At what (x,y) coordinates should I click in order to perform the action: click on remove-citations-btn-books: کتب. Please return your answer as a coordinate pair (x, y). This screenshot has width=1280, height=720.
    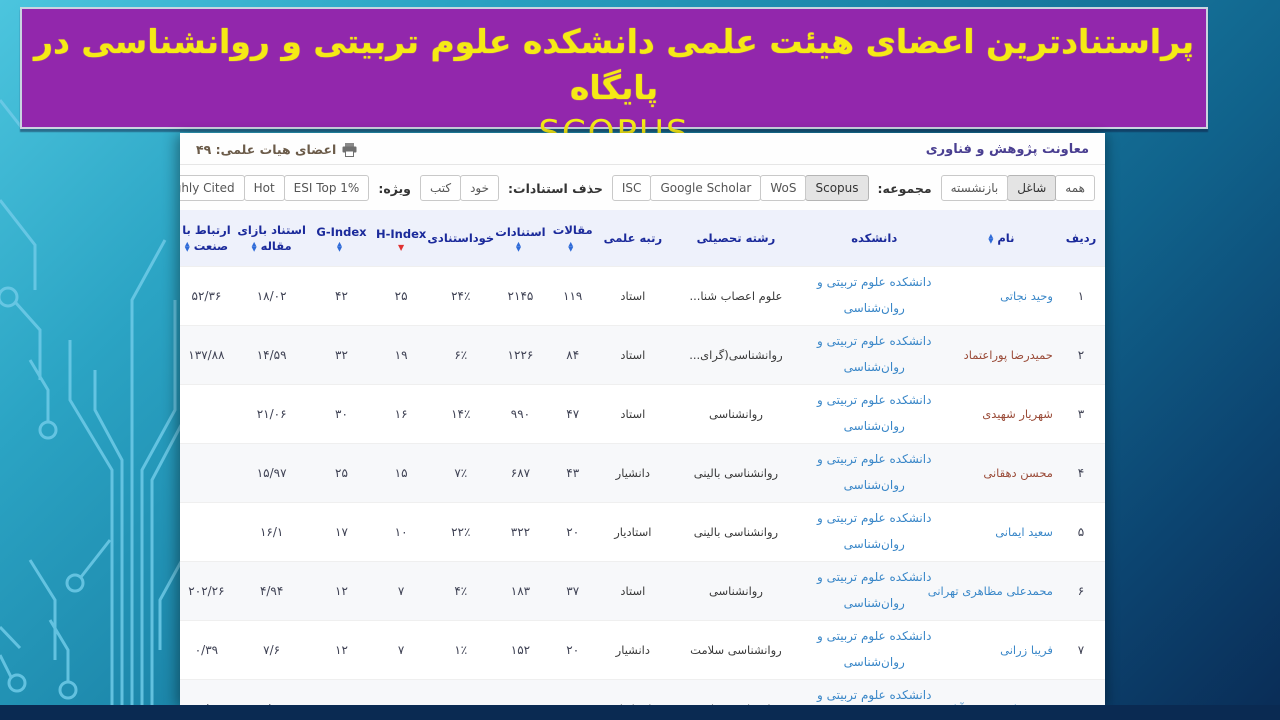
    Looking at the image, I should click on (440, 188).